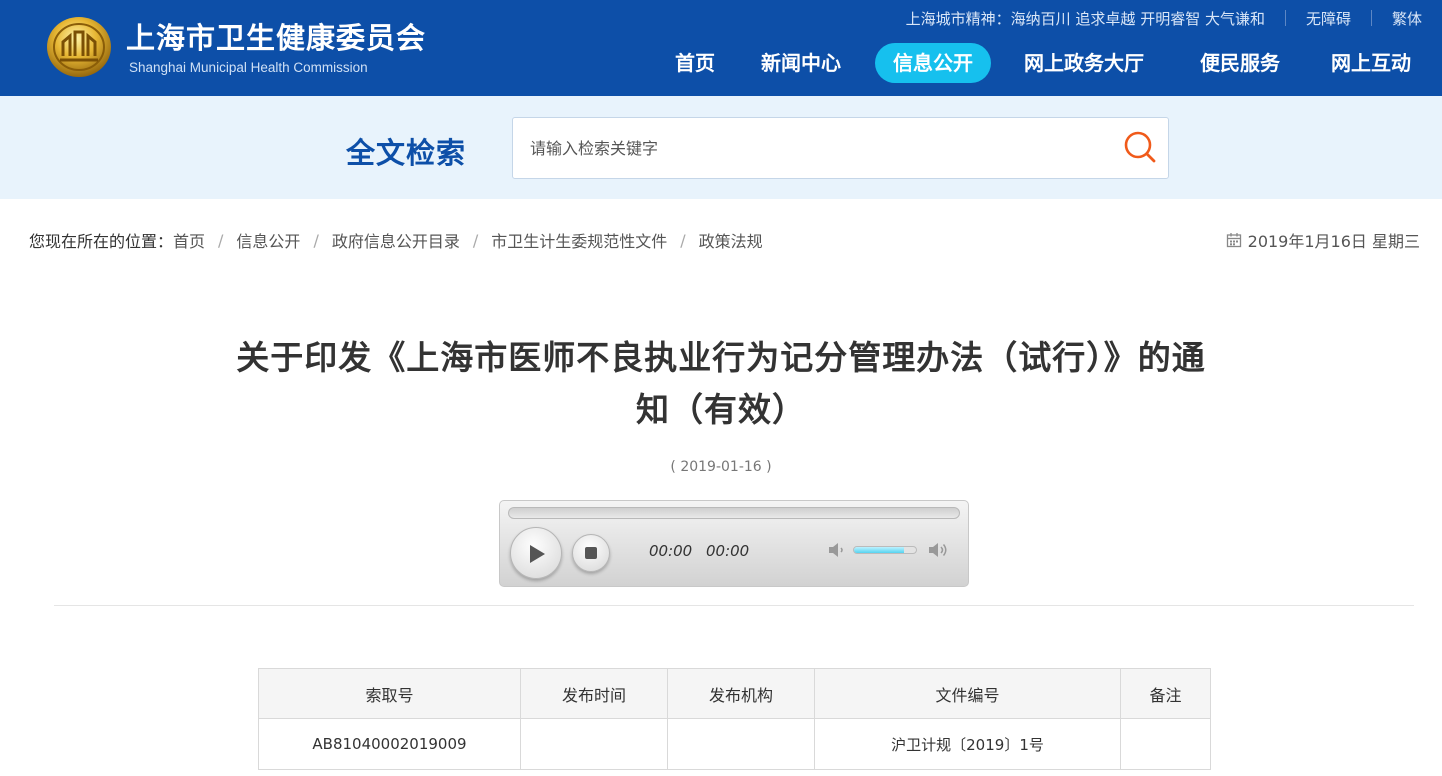  Describe the element at coordinates (594, 693) in the screenshot. I see `table-header-cell: 发布时间` at that location.